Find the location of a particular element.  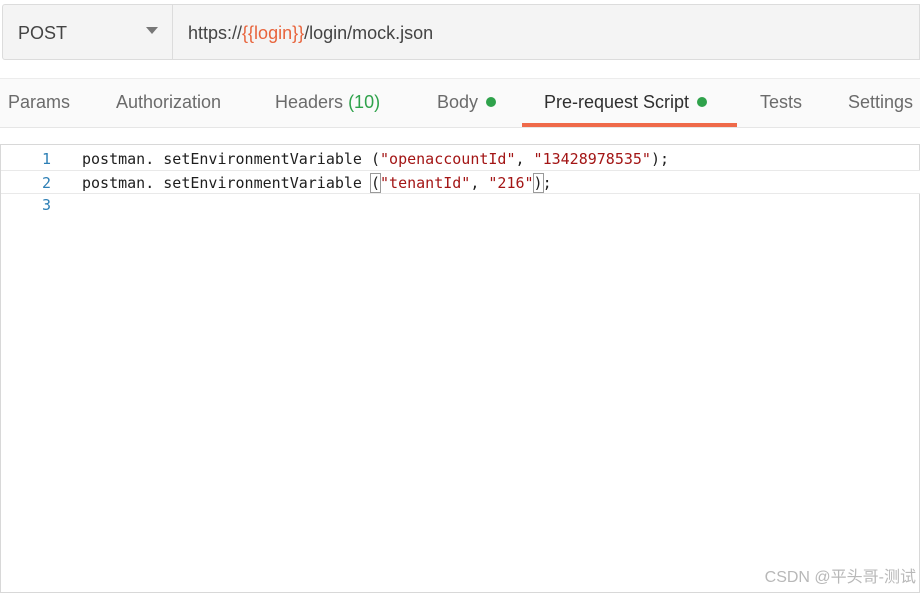

matched-bracket: ) is located at coordinates (538, 183).